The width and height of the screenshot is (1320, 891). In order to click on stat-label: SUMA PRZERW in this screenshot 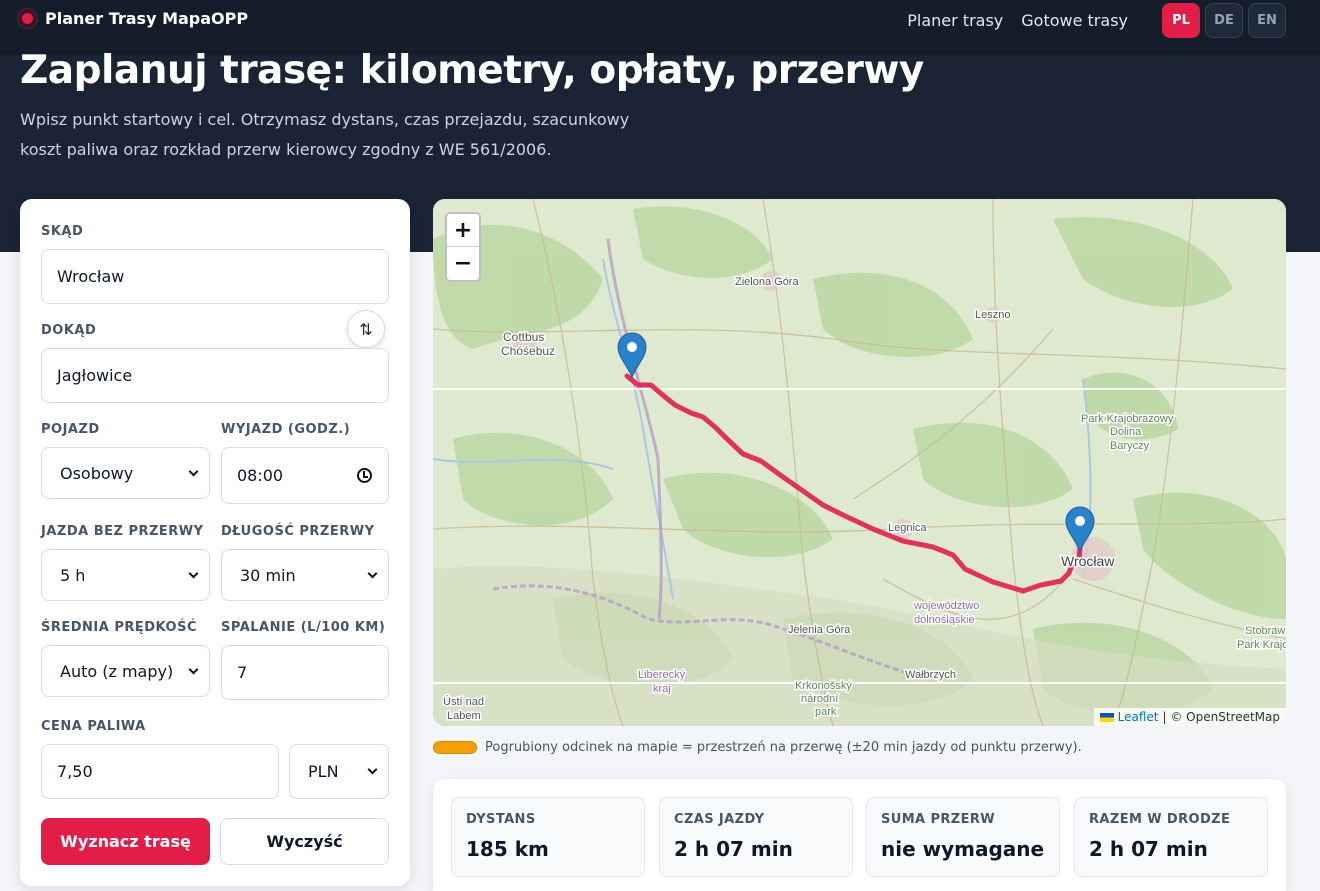, I will do `click(938, 819)`.